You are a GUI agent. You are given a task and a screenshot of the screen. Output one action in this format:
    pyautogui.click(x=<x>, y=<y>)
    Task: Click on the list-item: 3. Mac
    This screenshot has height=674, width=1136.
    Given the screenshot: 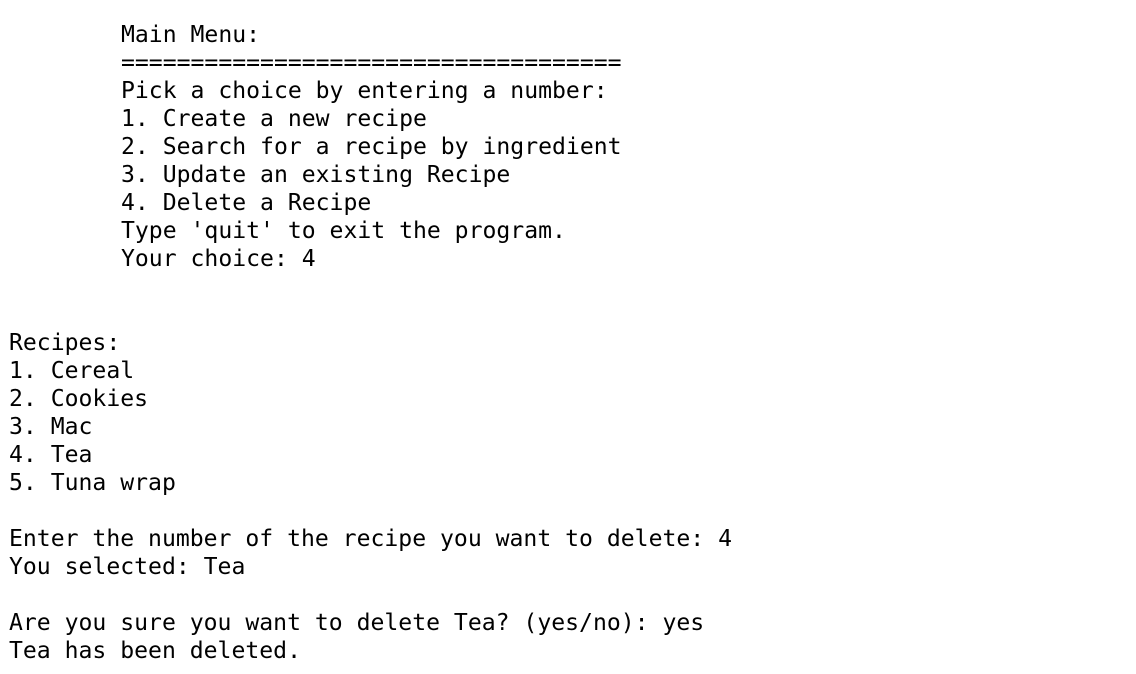 What is the action you would take?
    pyautogui.click(x=51, y=427)
    